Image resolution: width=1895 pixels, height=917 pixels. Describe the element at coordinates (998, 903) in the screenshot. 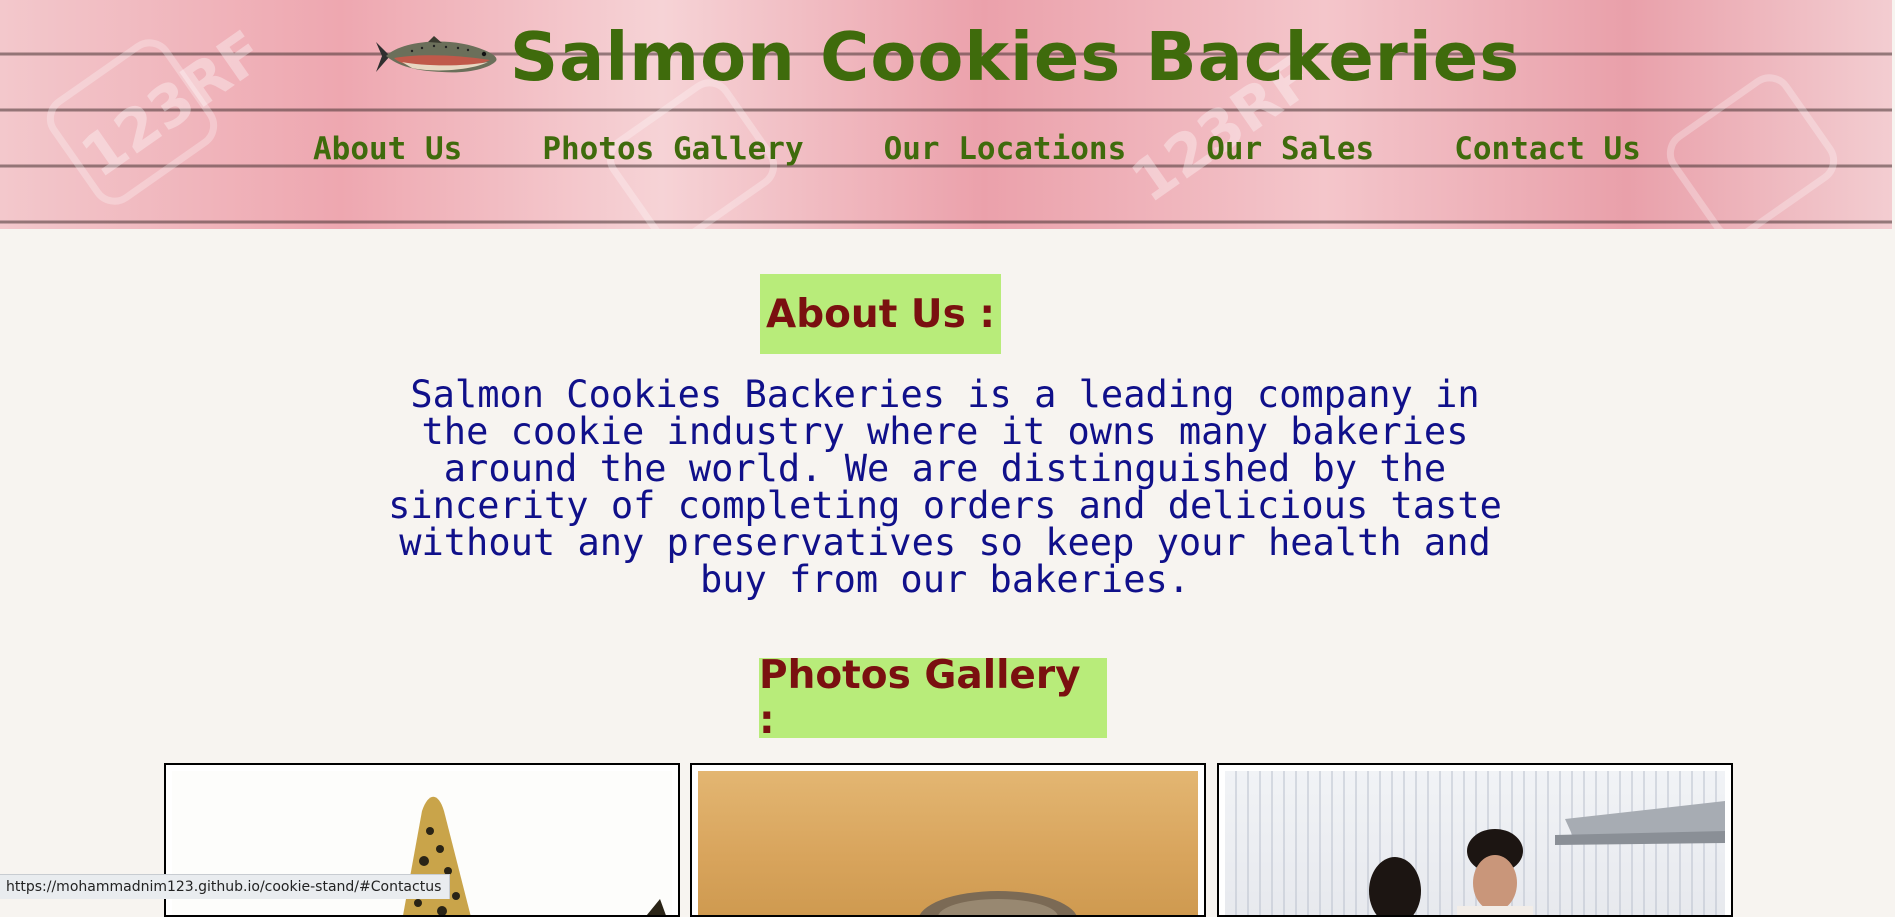

I see `baking-tray-image` at that location.